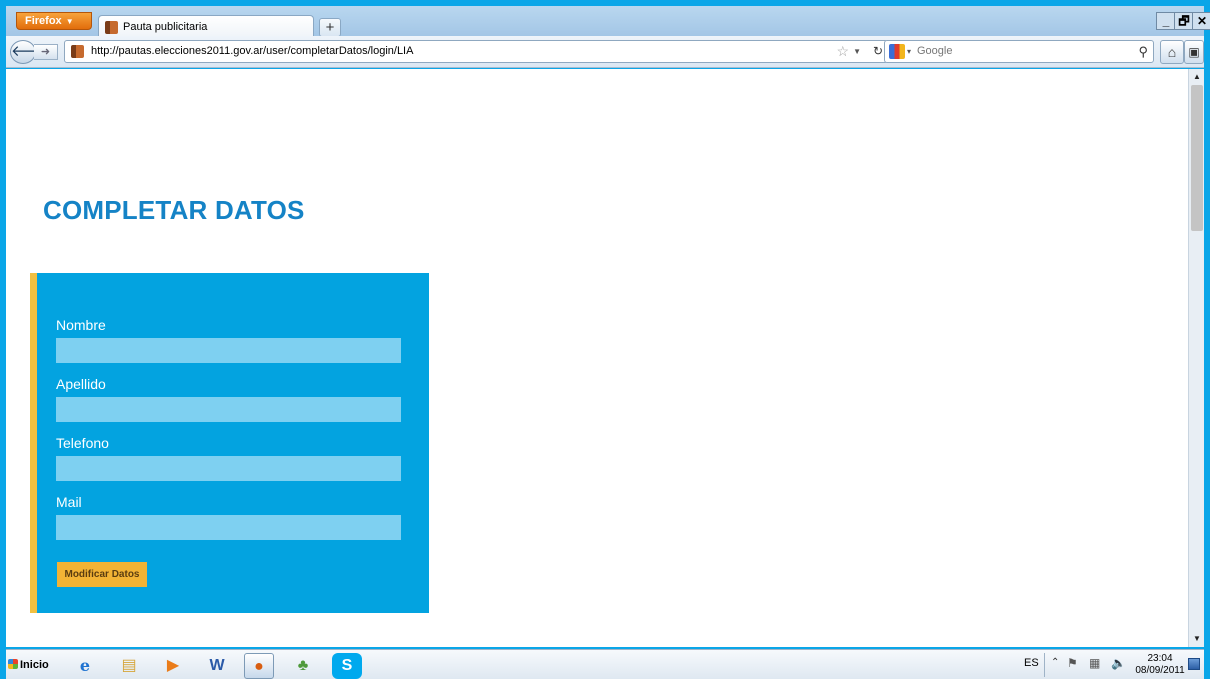 This screenshot has width=1210, height=679. I want to click on telefono-label: Telefono, so click(82, 443).